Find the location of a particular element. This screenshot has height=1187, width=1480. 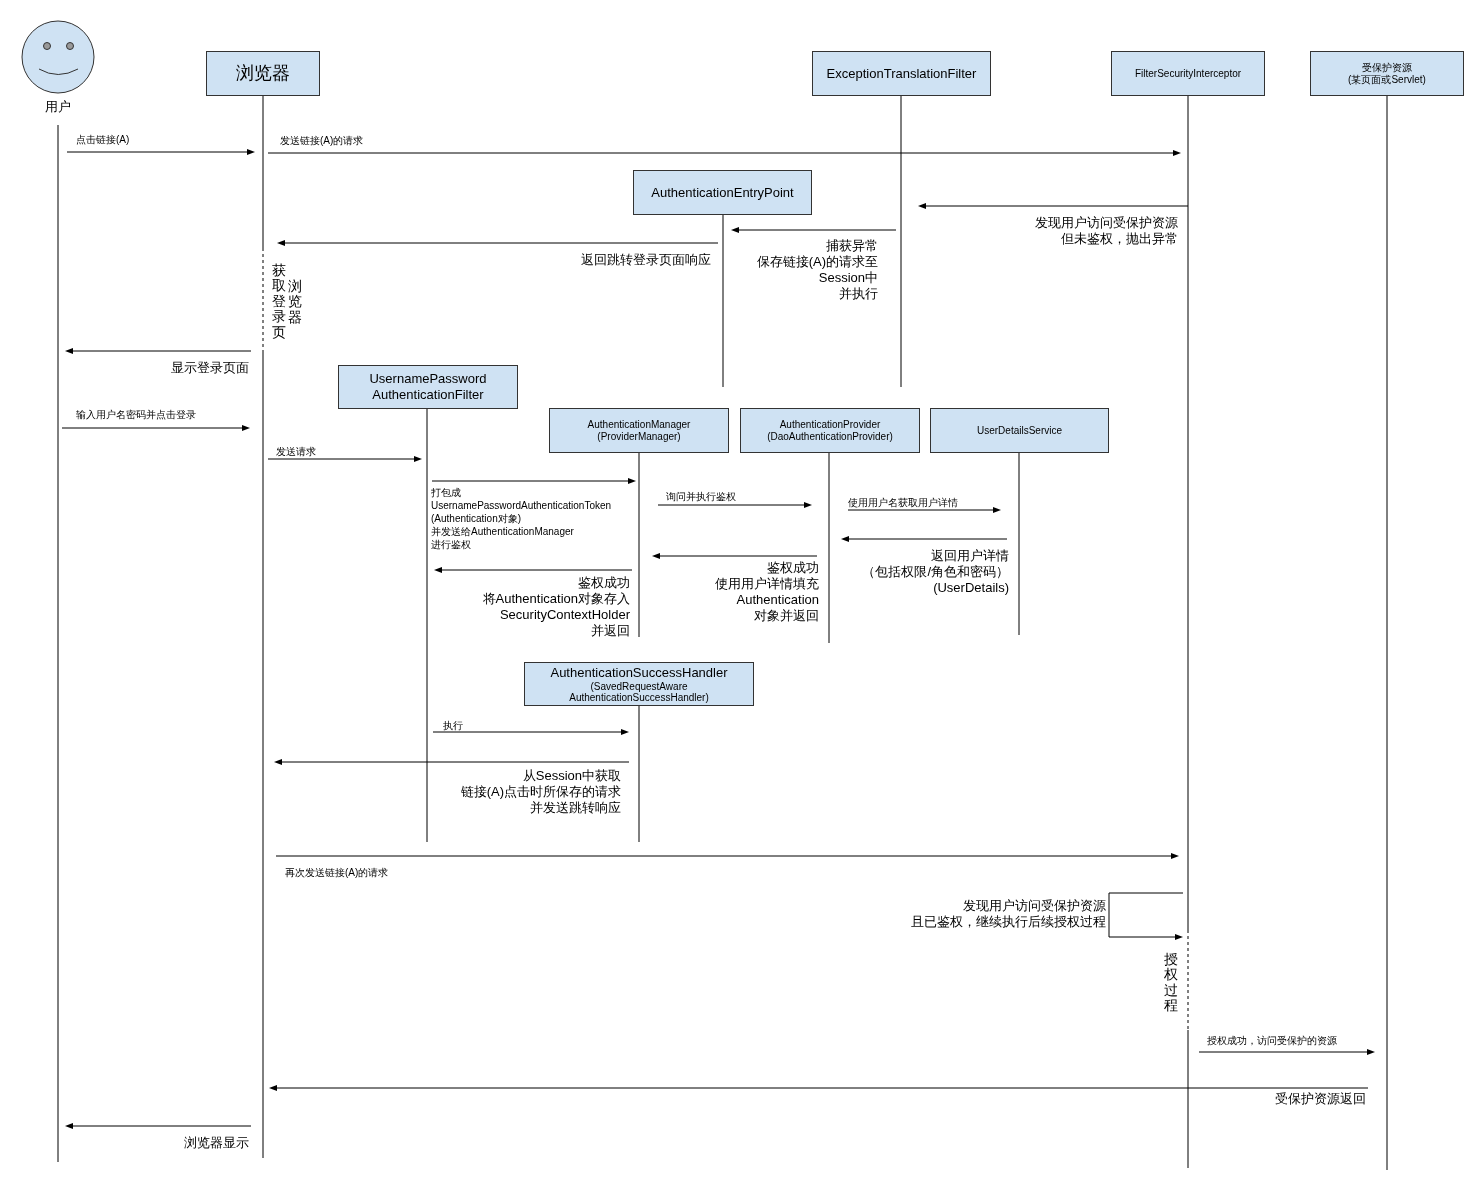

message-label: 保存链接(A)的请求至 is located at coordinates (817, 262).